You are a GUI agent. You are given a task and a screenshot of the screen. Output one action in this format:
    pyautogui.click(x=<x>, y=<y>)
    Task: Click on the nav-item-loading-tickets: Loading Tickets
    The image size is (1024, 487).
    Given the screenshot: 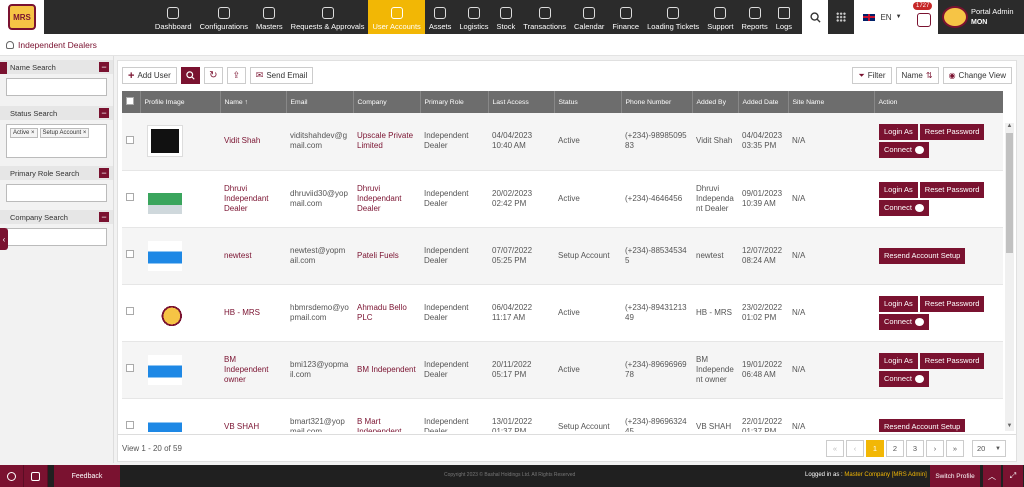 What is the action you would take?
    pyautogui.click(x=673, y=17)
    